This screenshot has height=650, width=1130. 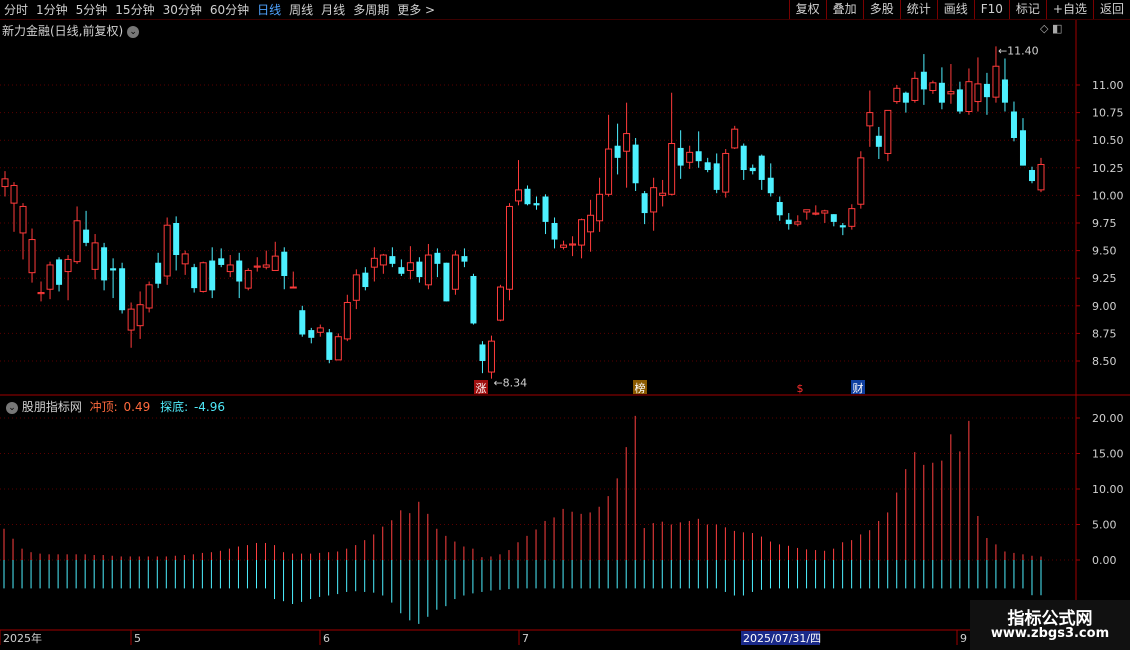 I want to click on indicator-tick-label: 0.00, so click(x=1104, y=560).